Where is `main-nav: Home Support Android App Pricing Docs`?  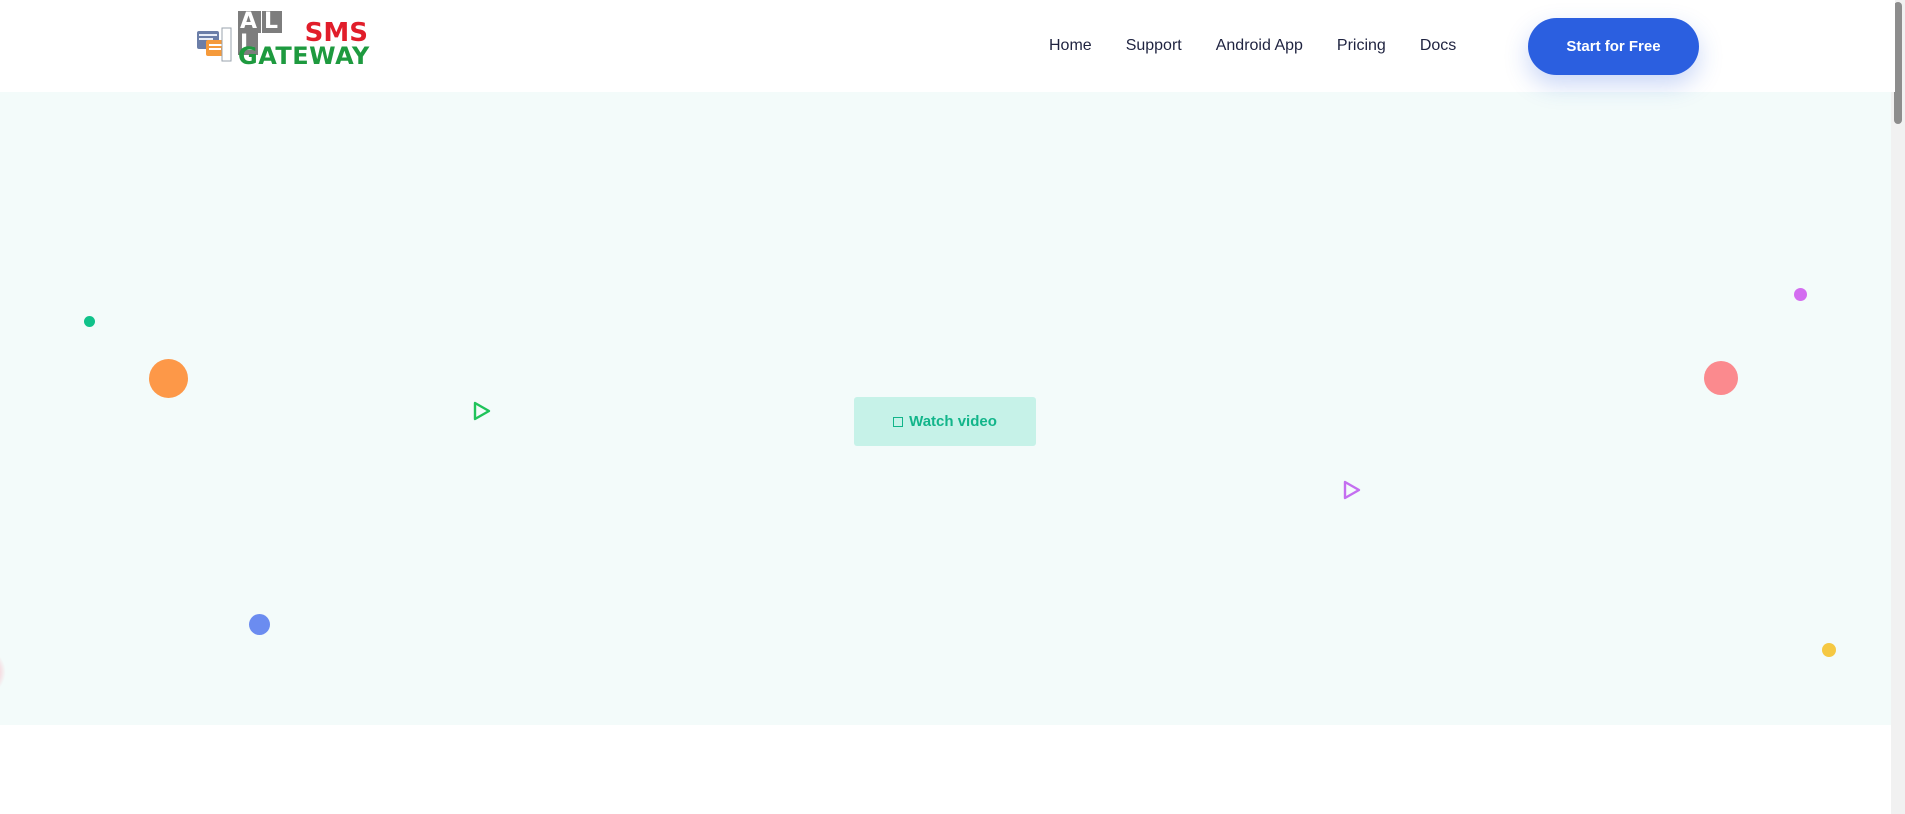 main-nav: Home Support Android App Pricing Docs is located at coordinates (1269, 46).